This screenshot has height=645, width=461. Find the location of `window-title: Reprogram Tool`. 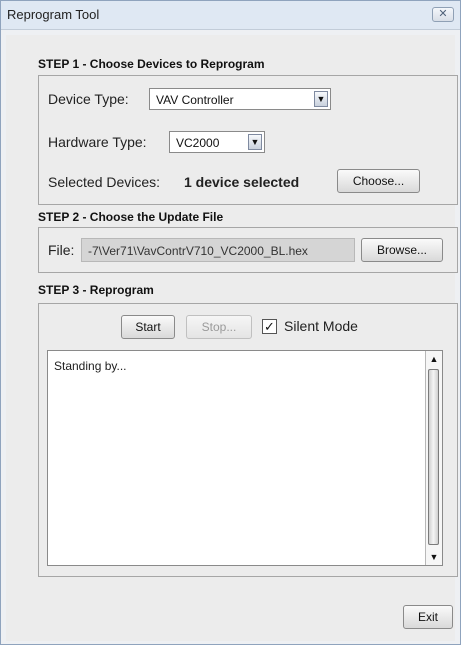

window-title: Reprogram Tool is located at coordinates (53, 14).